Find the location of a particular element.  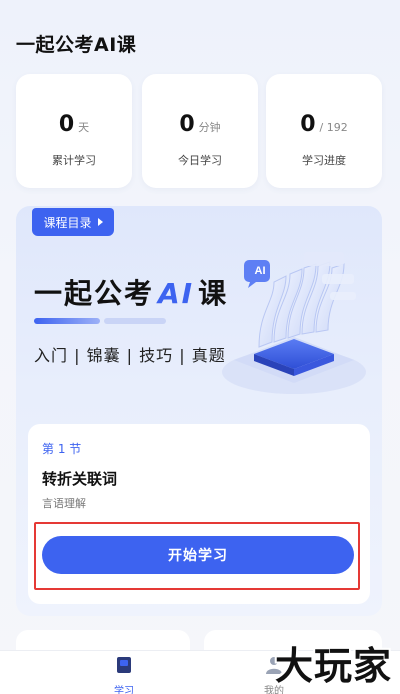

illustration-ai-badge: AI is located at coordinates (260, 271).